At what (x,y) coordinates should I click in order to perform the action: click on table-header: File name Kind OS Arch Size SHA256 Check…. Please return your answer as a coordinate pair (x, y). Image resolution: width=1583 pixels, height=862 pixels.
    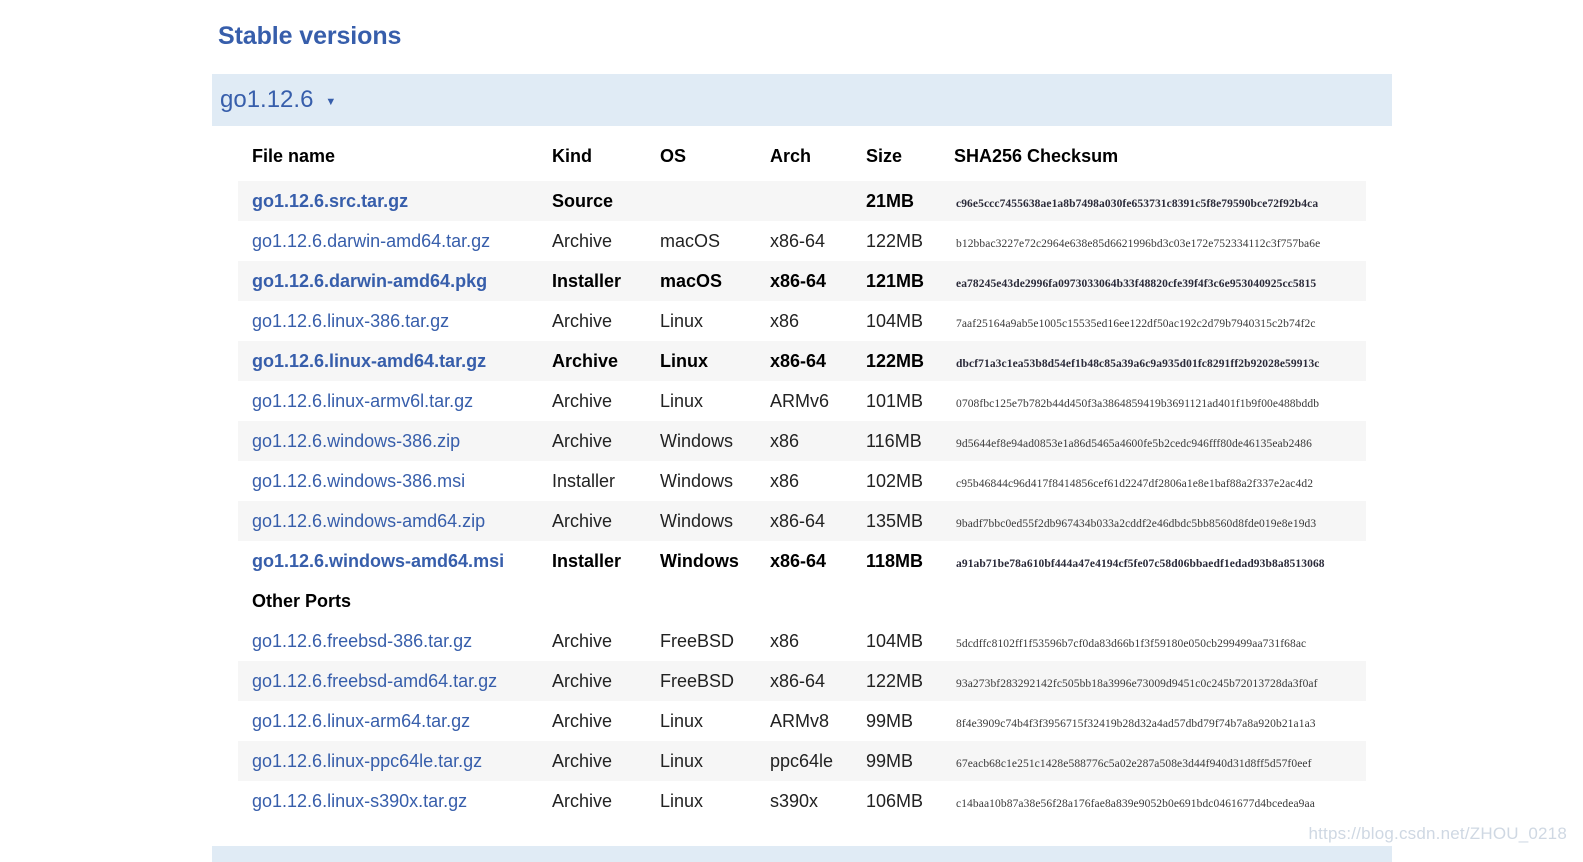
    Looking at the image, I should click on (802, 163).